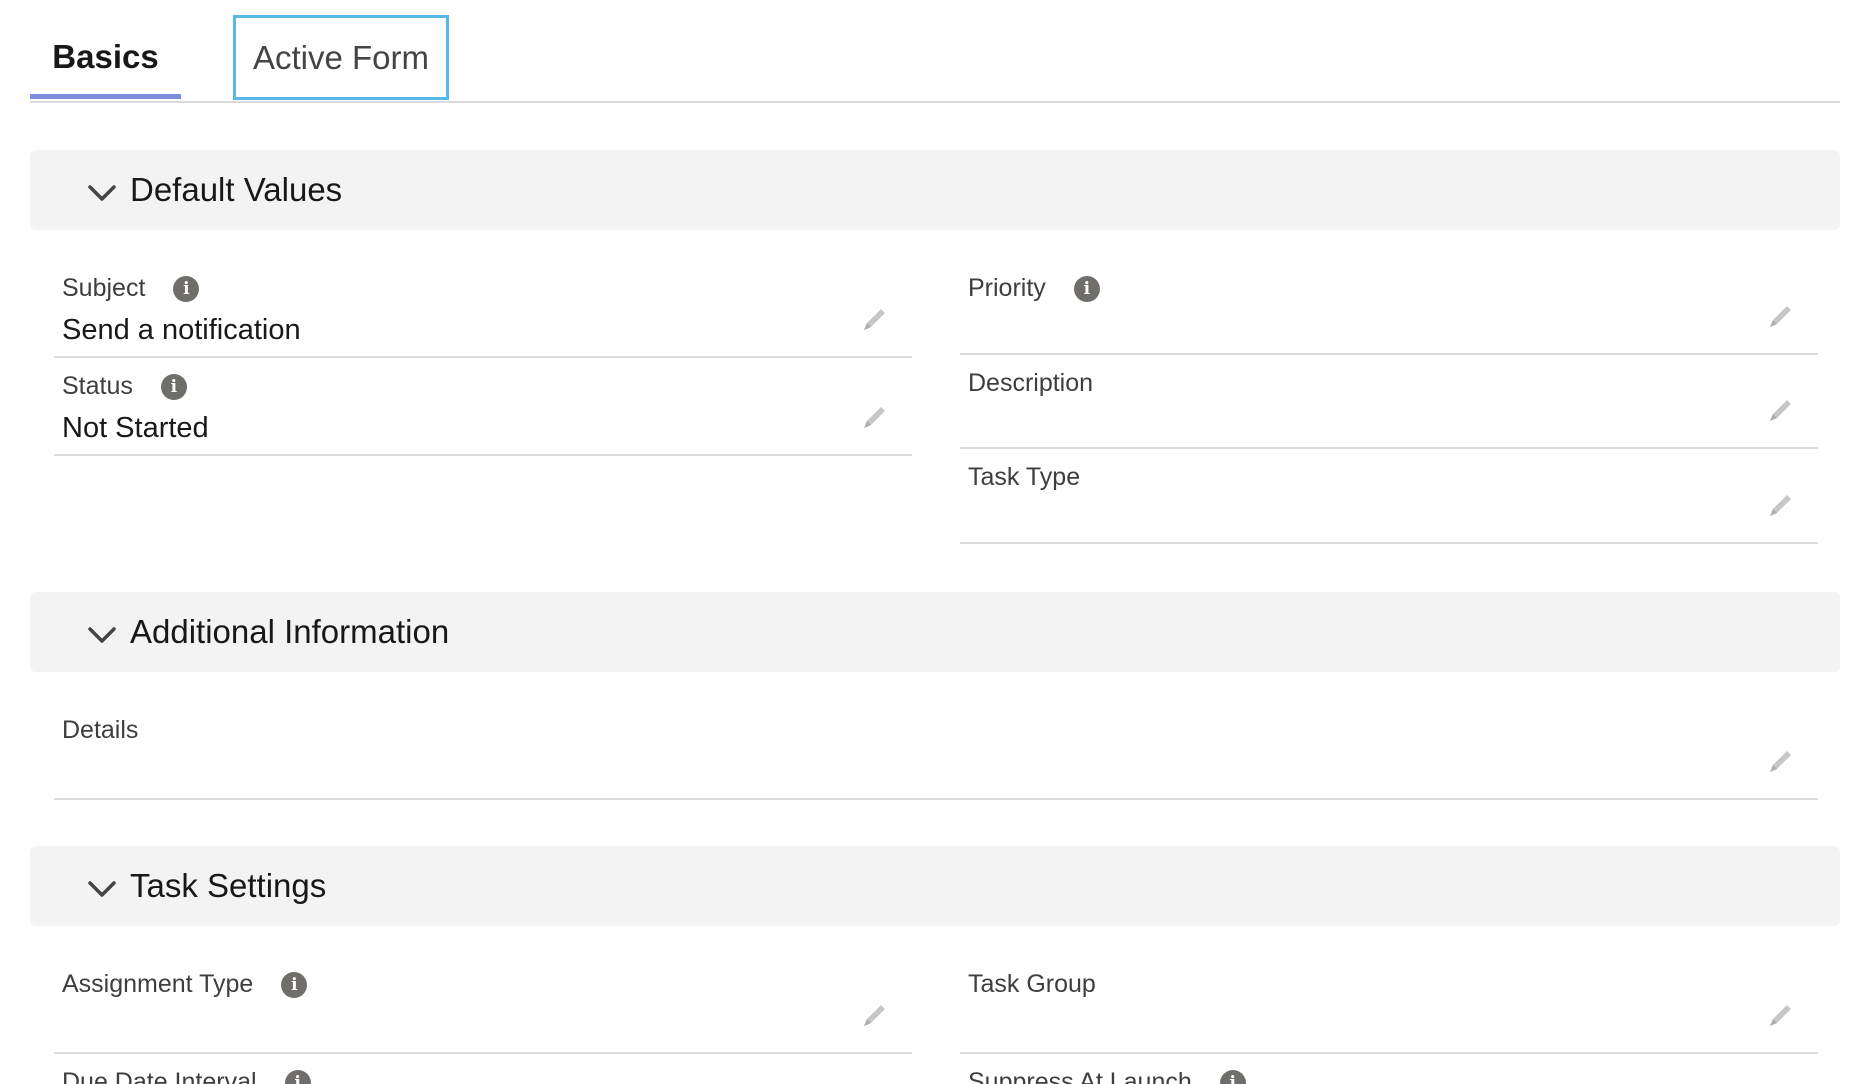  Describe the element at coordinates (105, 57) in the screenshot. I see `tab-basics: Basics` at that location.